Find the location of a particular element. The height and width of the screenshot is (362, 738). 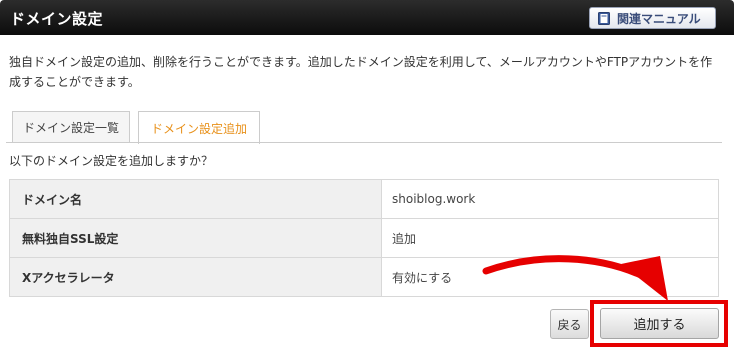

related-manual-label: 関連マニュアル is located at coordinates (659, 18).